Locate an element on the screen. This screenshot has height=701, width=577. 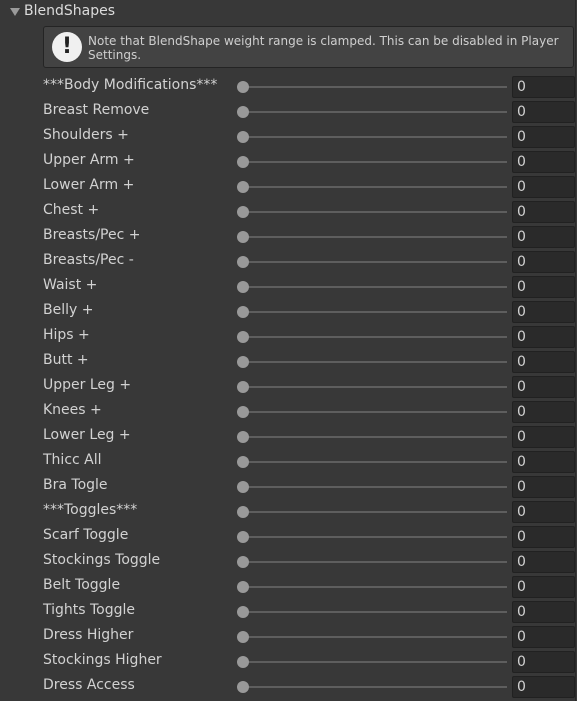
foldout-label: BlendShapes is located at coordinates (69, 11).